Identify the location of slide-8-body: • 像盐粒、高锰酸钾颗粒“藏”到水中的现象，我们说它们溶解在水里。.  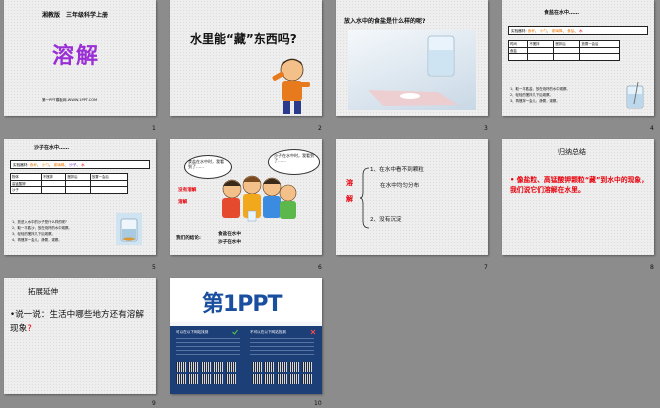
(579, 185).